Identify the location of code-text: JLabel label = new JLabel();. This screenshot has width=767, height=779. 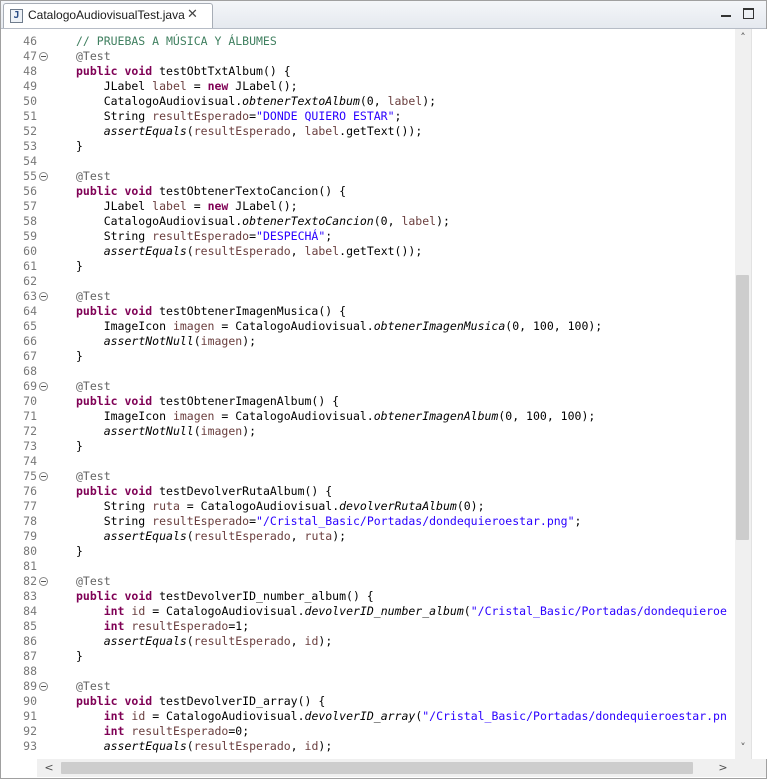
(187, 206).